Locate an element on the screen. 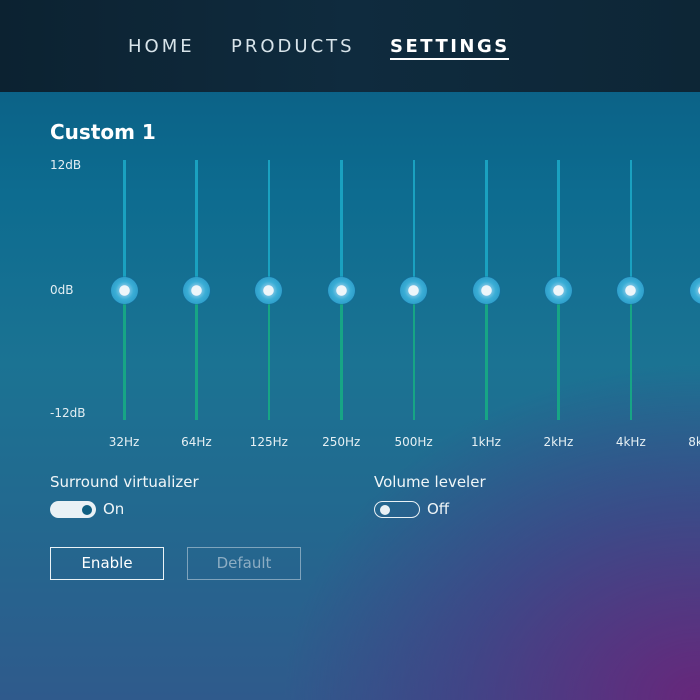  nav-tab-home: HOME is located at coordinates (161, 47).